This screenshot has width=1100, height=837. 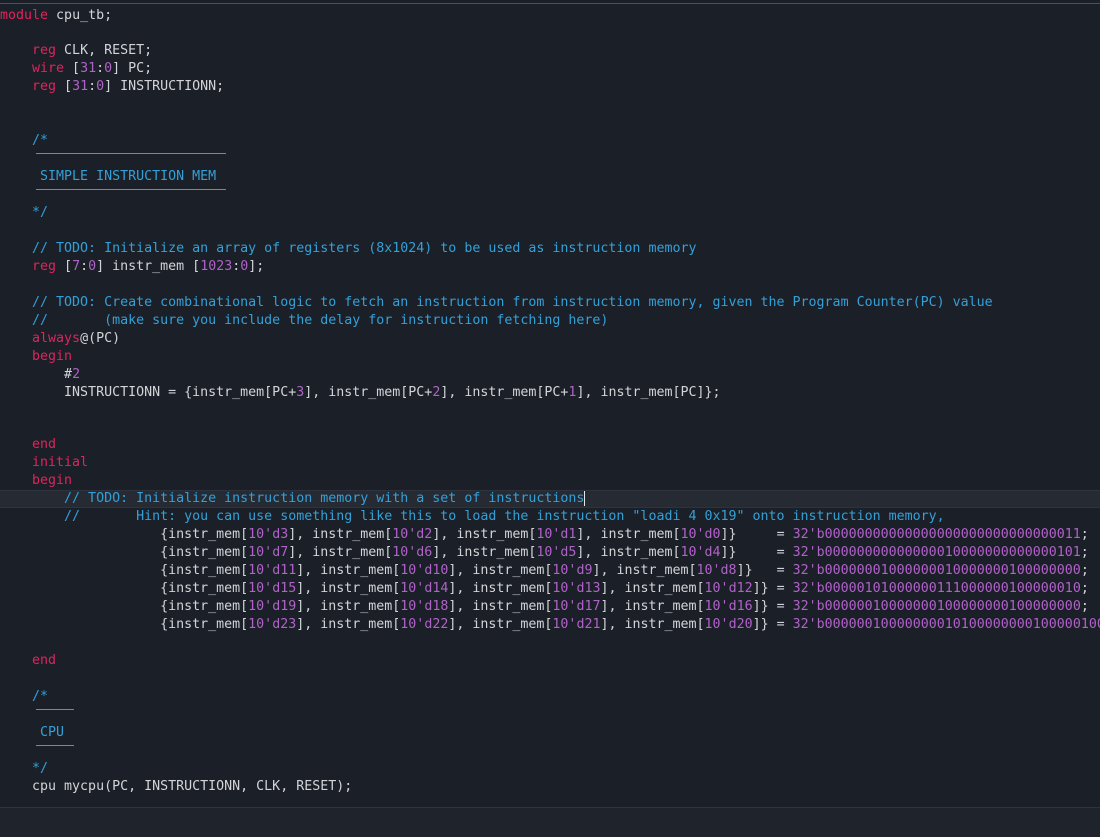 I want to click on code-line: #2, so click(x=550, y=375).